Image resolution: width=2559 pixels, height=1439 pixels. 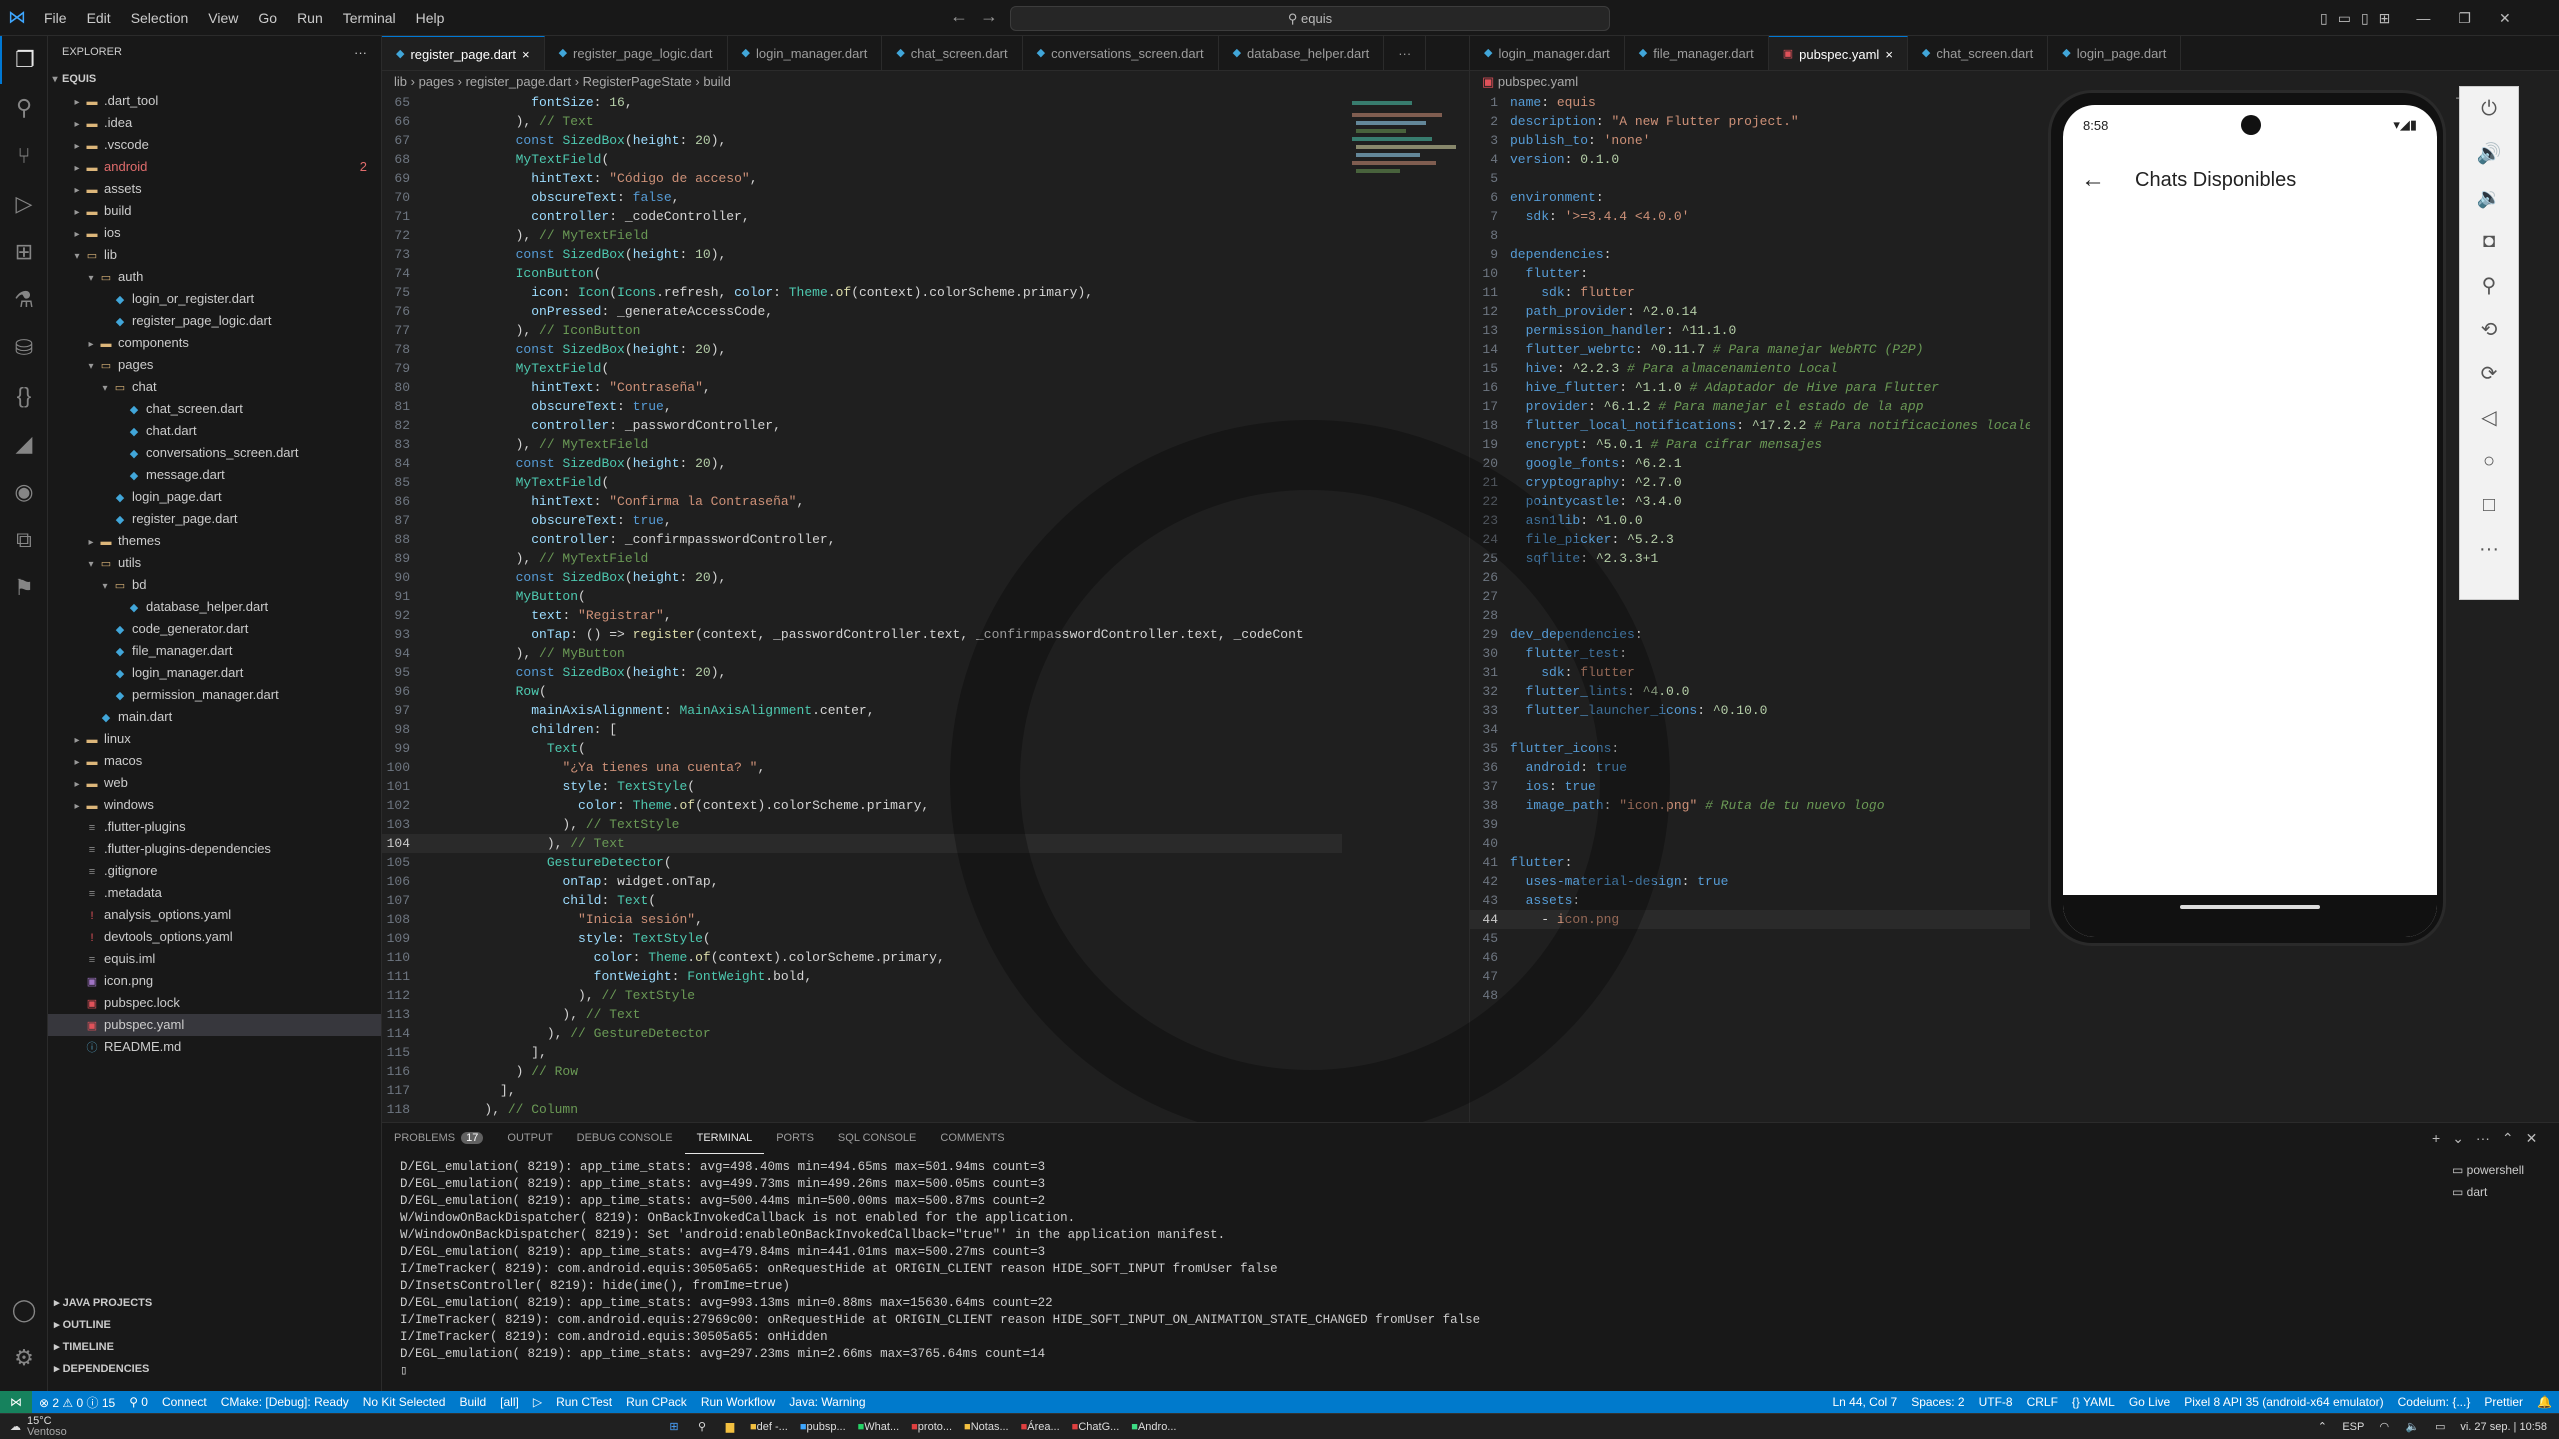 What do you see at coordinates (214, 409) in the screenshot?
I see `tree-item: ◆ chat_screen.dart` at bounding box center [214, 409].